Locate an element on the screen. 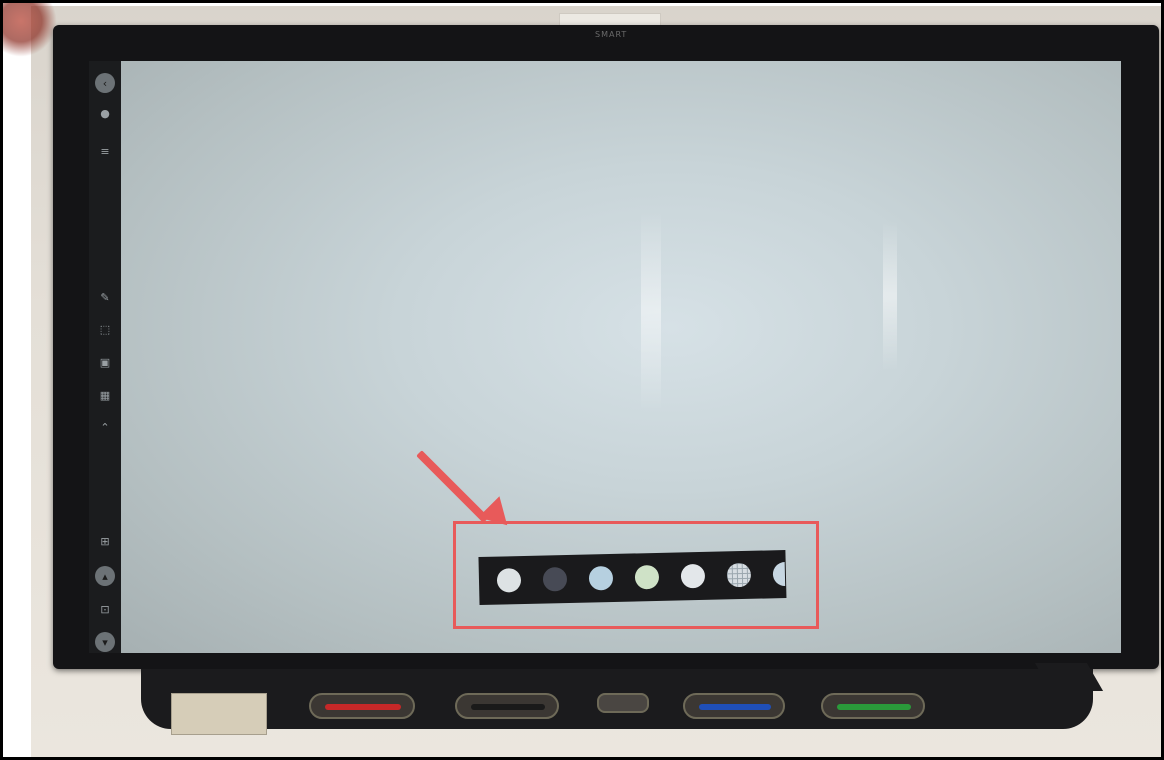 The height and width of the screenshot is (760, 1164). up-circle-icon: ▴ is located at coordinates (105, 576).